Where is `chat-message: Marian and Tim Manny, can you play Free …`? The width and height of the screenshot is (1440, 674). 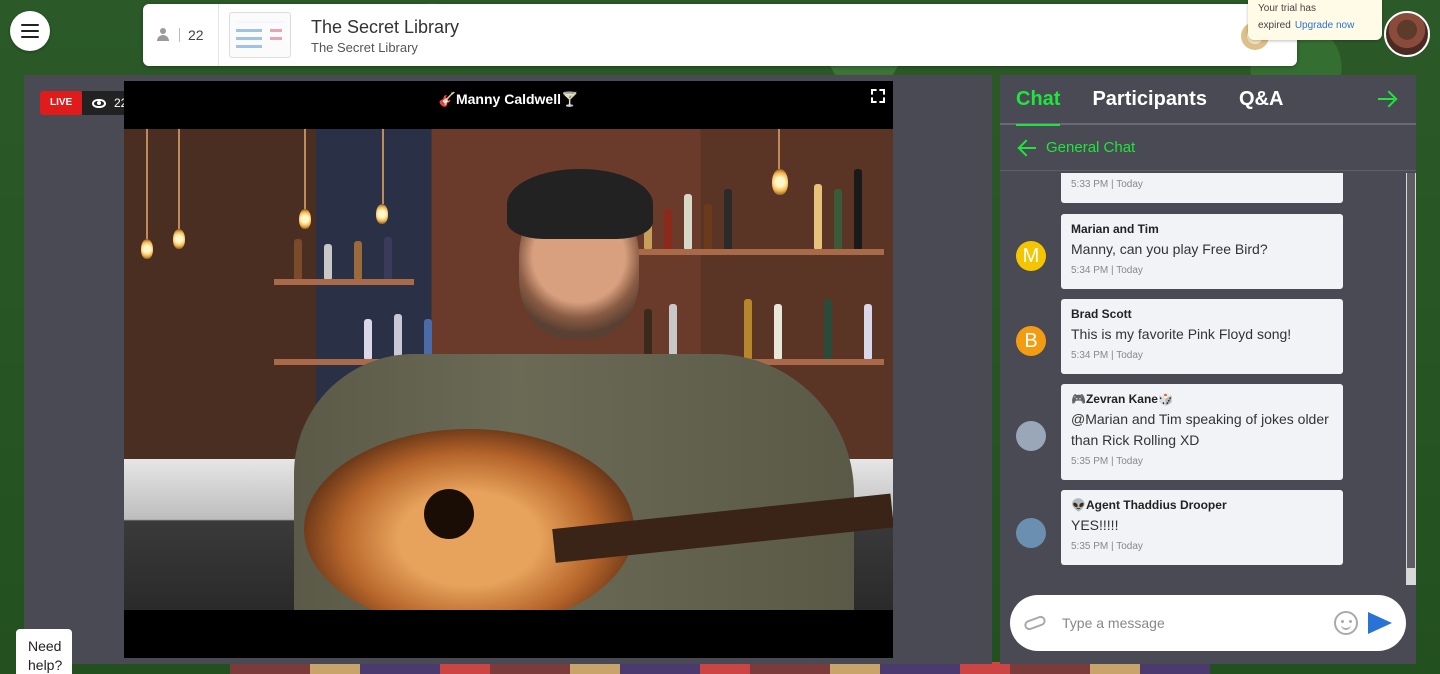
chat-message: Marian and Tim Manny, can you play Free … is located at coordinates (1202, 251).